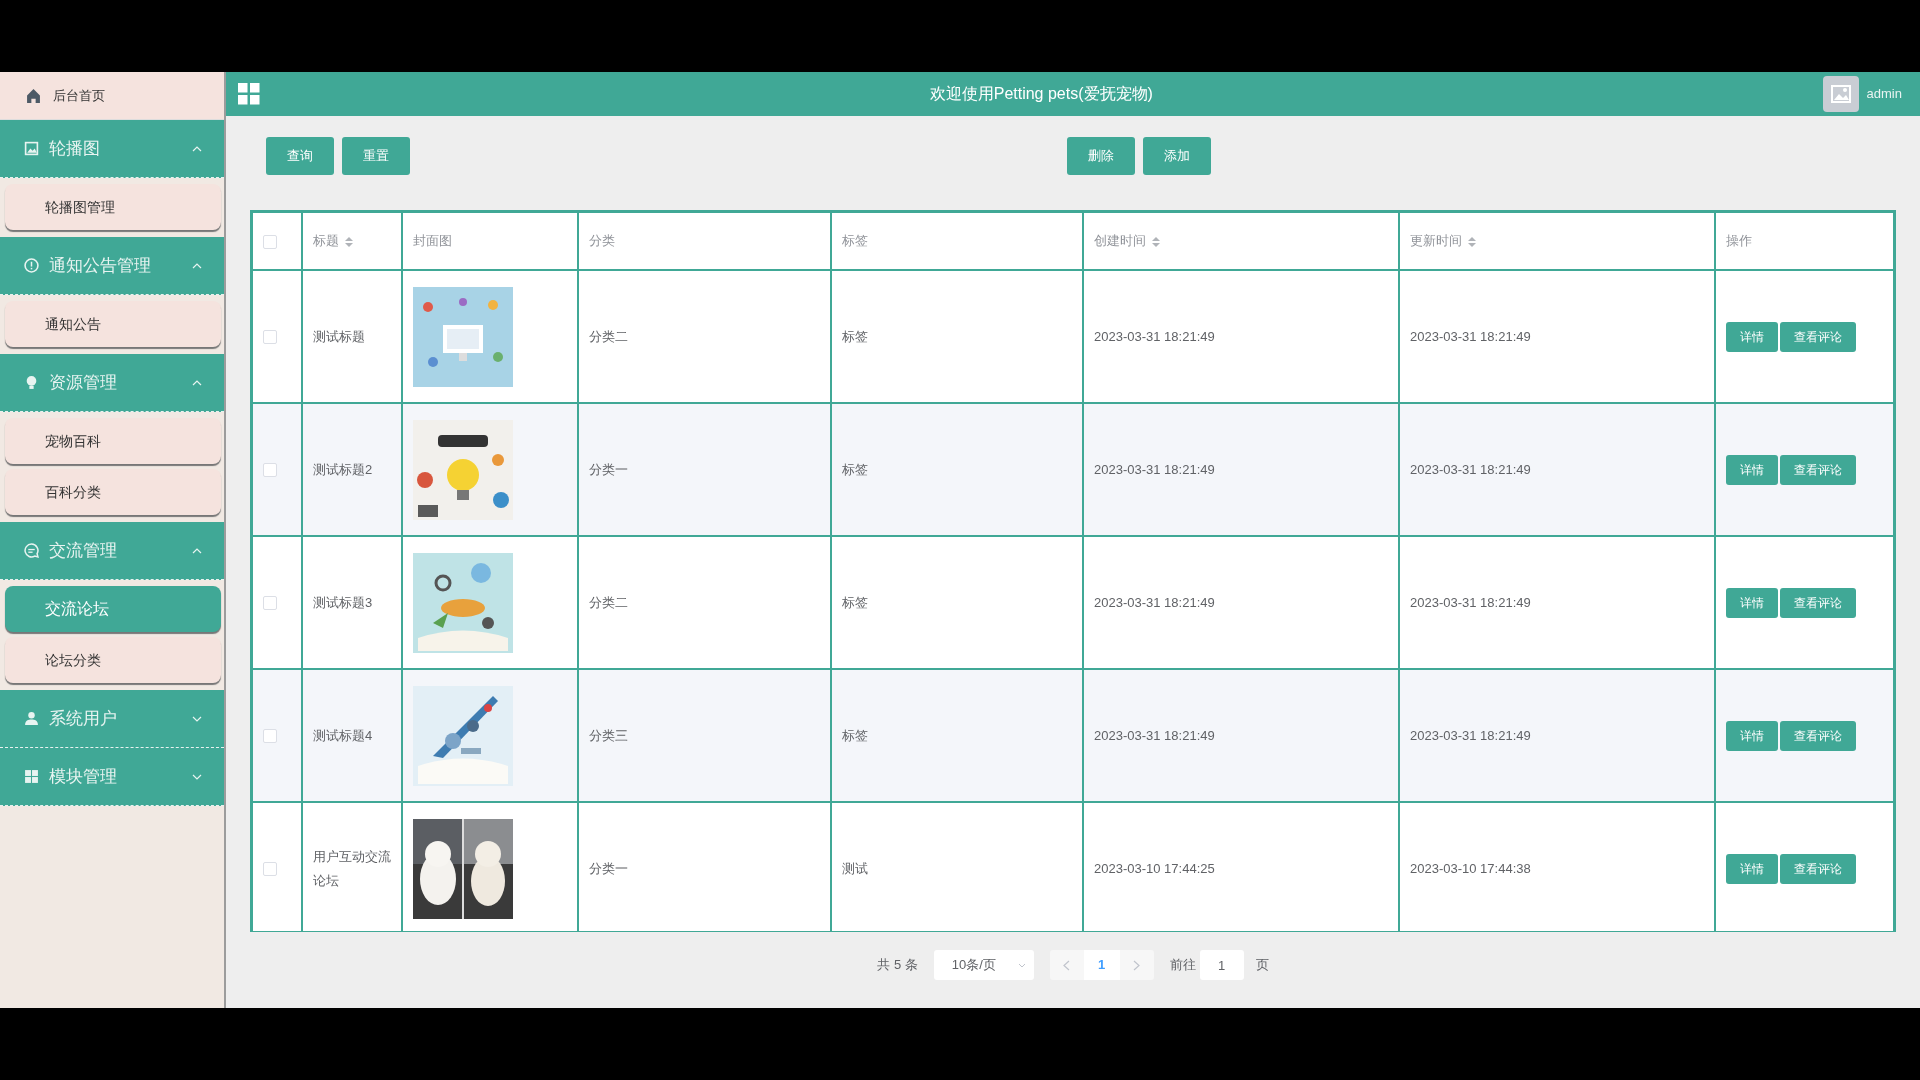  What do you see at coordinates (1041, 94) in the screenshot?
I see `header-title: 欢迎使用Petting pets(爱抚宠物)` at bounding box center [1041, 94].